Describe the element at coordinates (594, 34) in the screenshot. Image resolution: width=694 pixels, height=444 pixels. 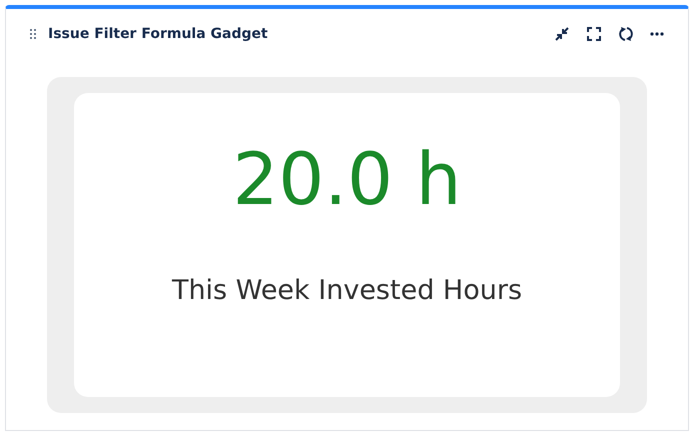
I see `fullscreen-icon` at that location.